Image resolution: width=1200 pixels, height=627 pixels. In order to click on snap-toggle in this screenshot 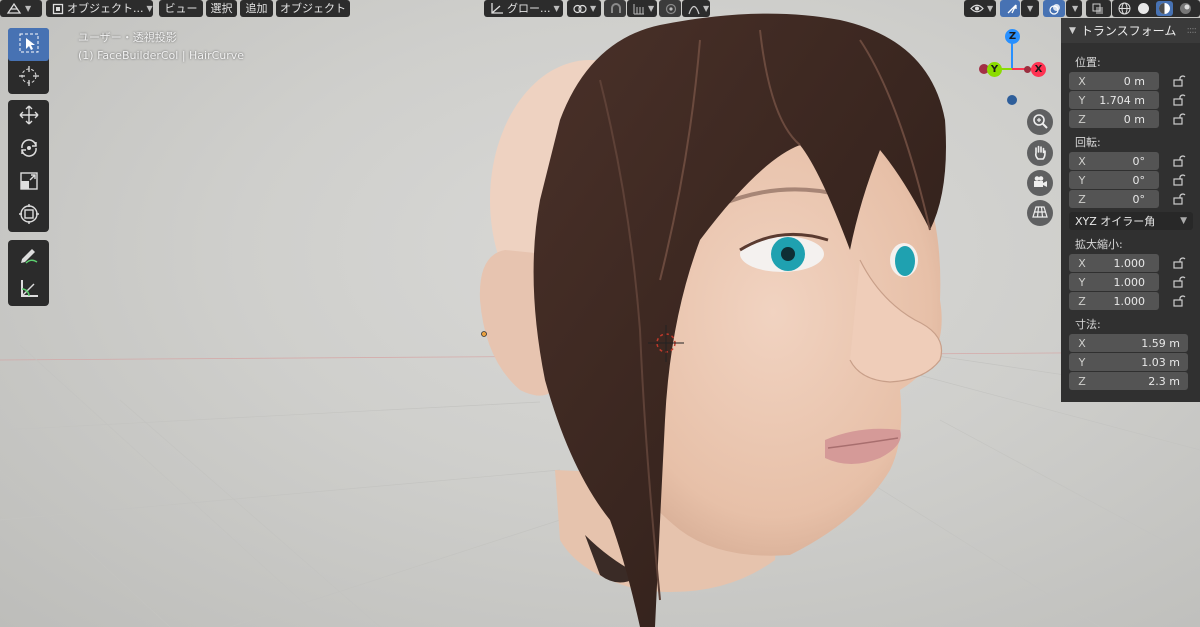, I will do `click(615, 8)`.